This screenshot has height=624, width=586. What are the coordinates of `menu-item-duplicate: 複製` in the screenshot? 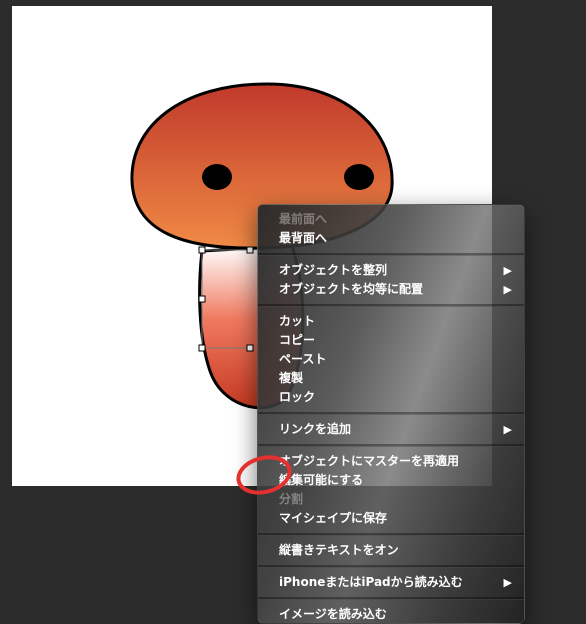 It's located at (391, 378).